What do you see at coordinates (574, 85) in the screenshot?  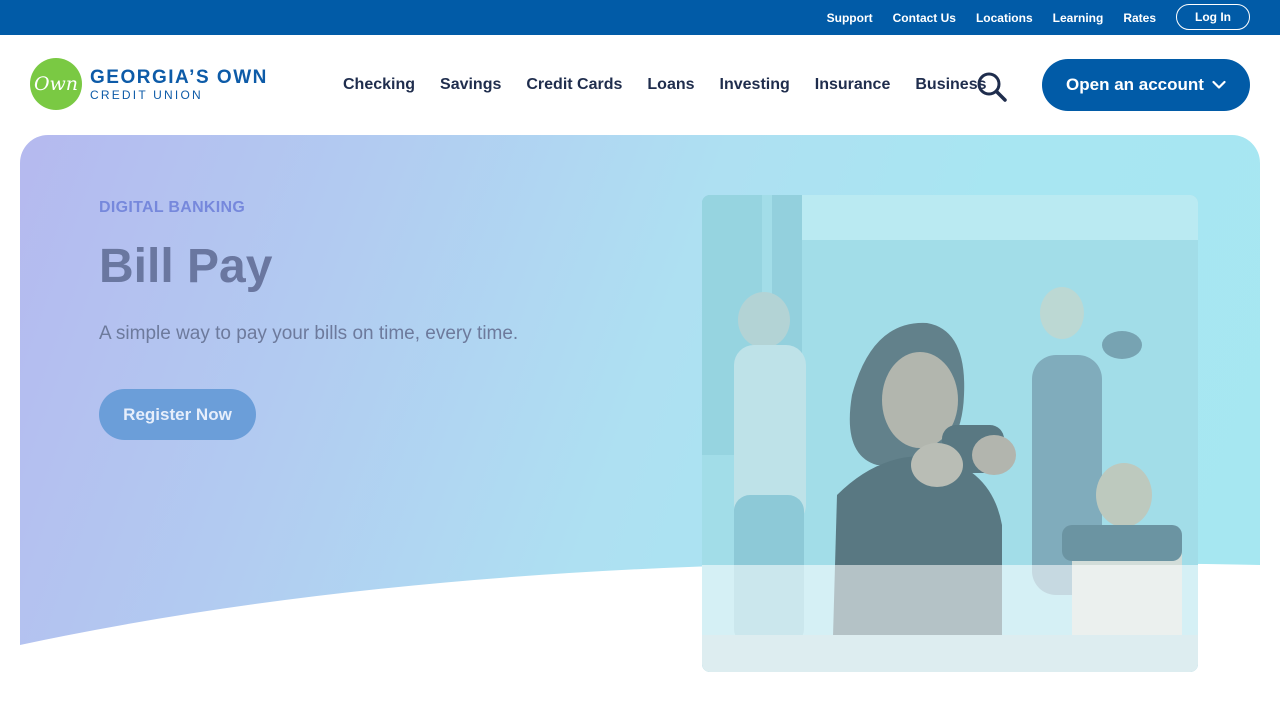 I see `nav-item-credit-cards: Credit Cards` at bounding box center [574, 85].